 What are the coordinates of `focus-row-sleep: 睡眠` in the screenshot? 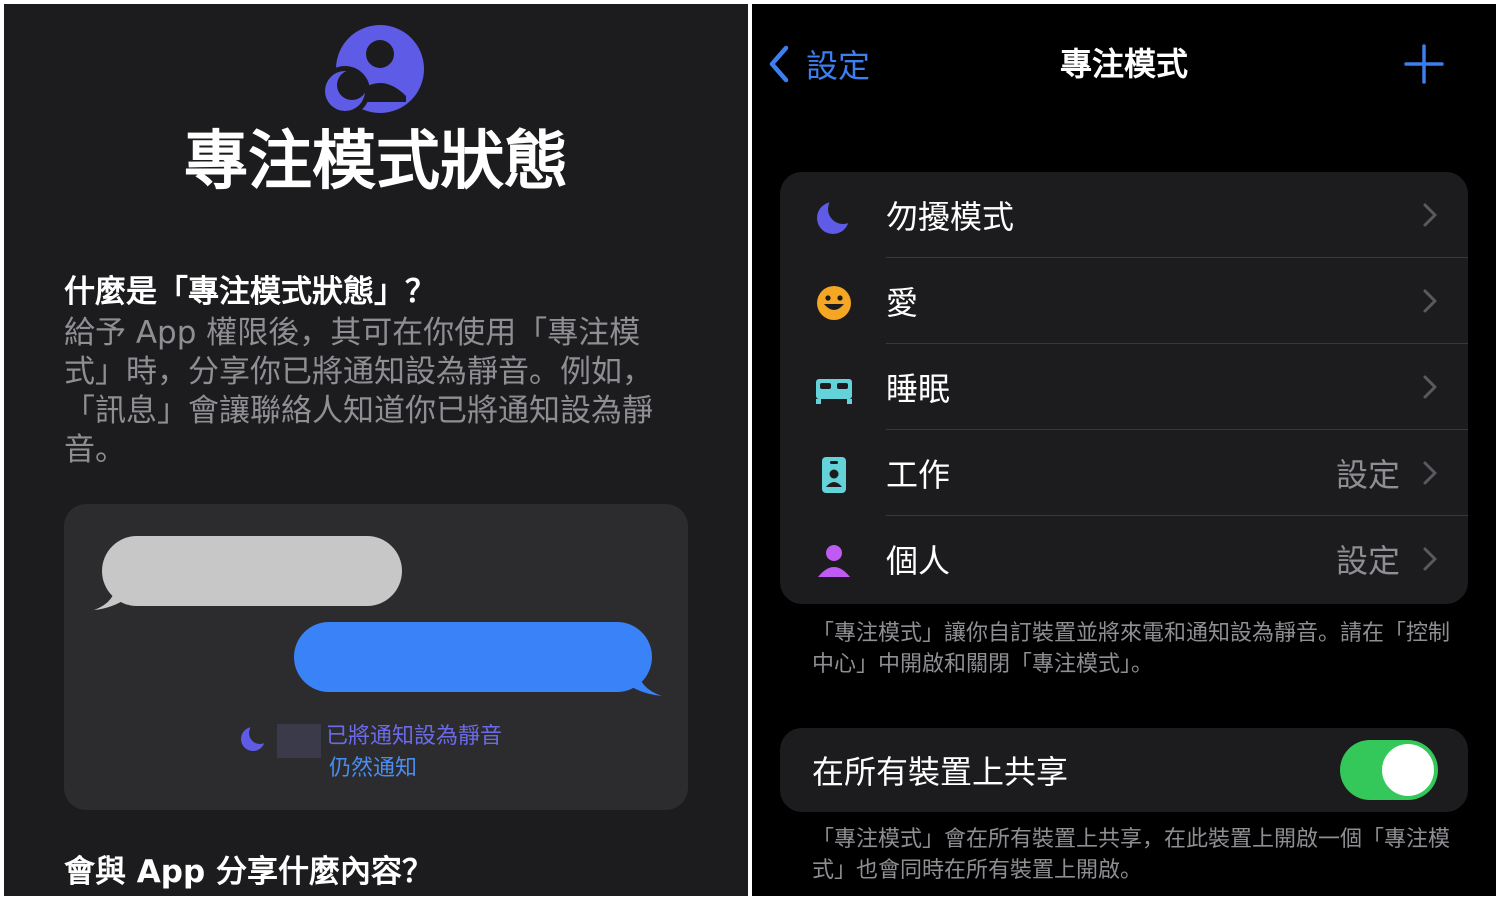 It's located at (1124, 387).